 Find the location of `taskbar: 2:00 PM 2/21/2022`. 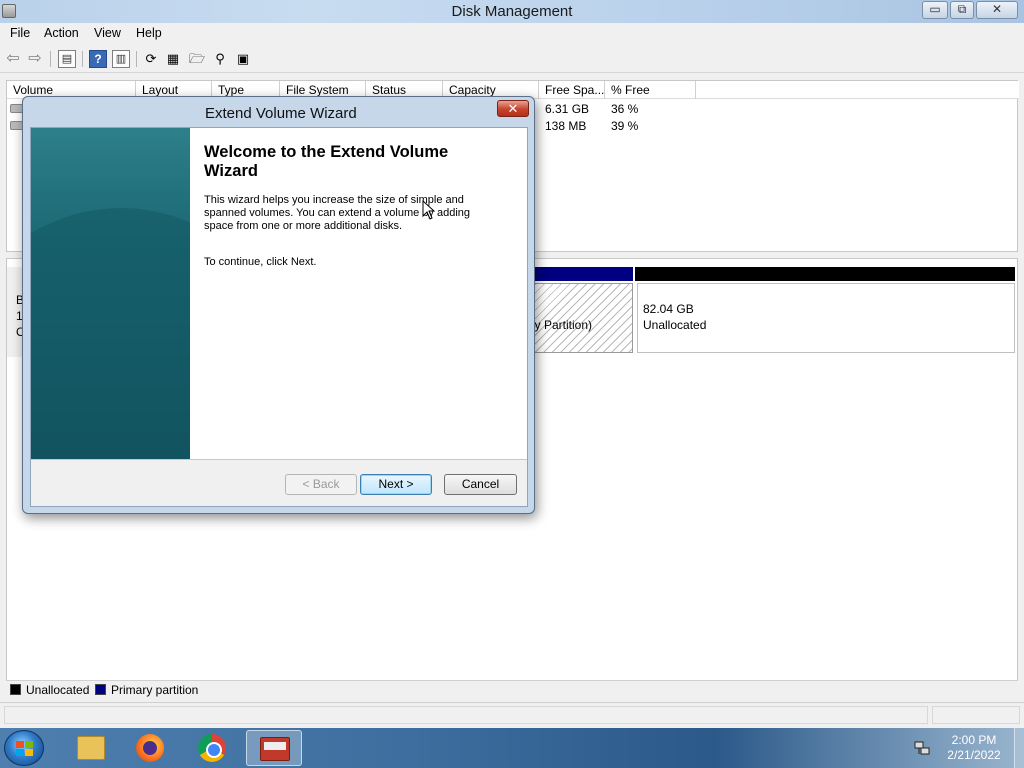

taskbar: 2:00 PM 2/21/2022 is located at coordinates (512, 748).